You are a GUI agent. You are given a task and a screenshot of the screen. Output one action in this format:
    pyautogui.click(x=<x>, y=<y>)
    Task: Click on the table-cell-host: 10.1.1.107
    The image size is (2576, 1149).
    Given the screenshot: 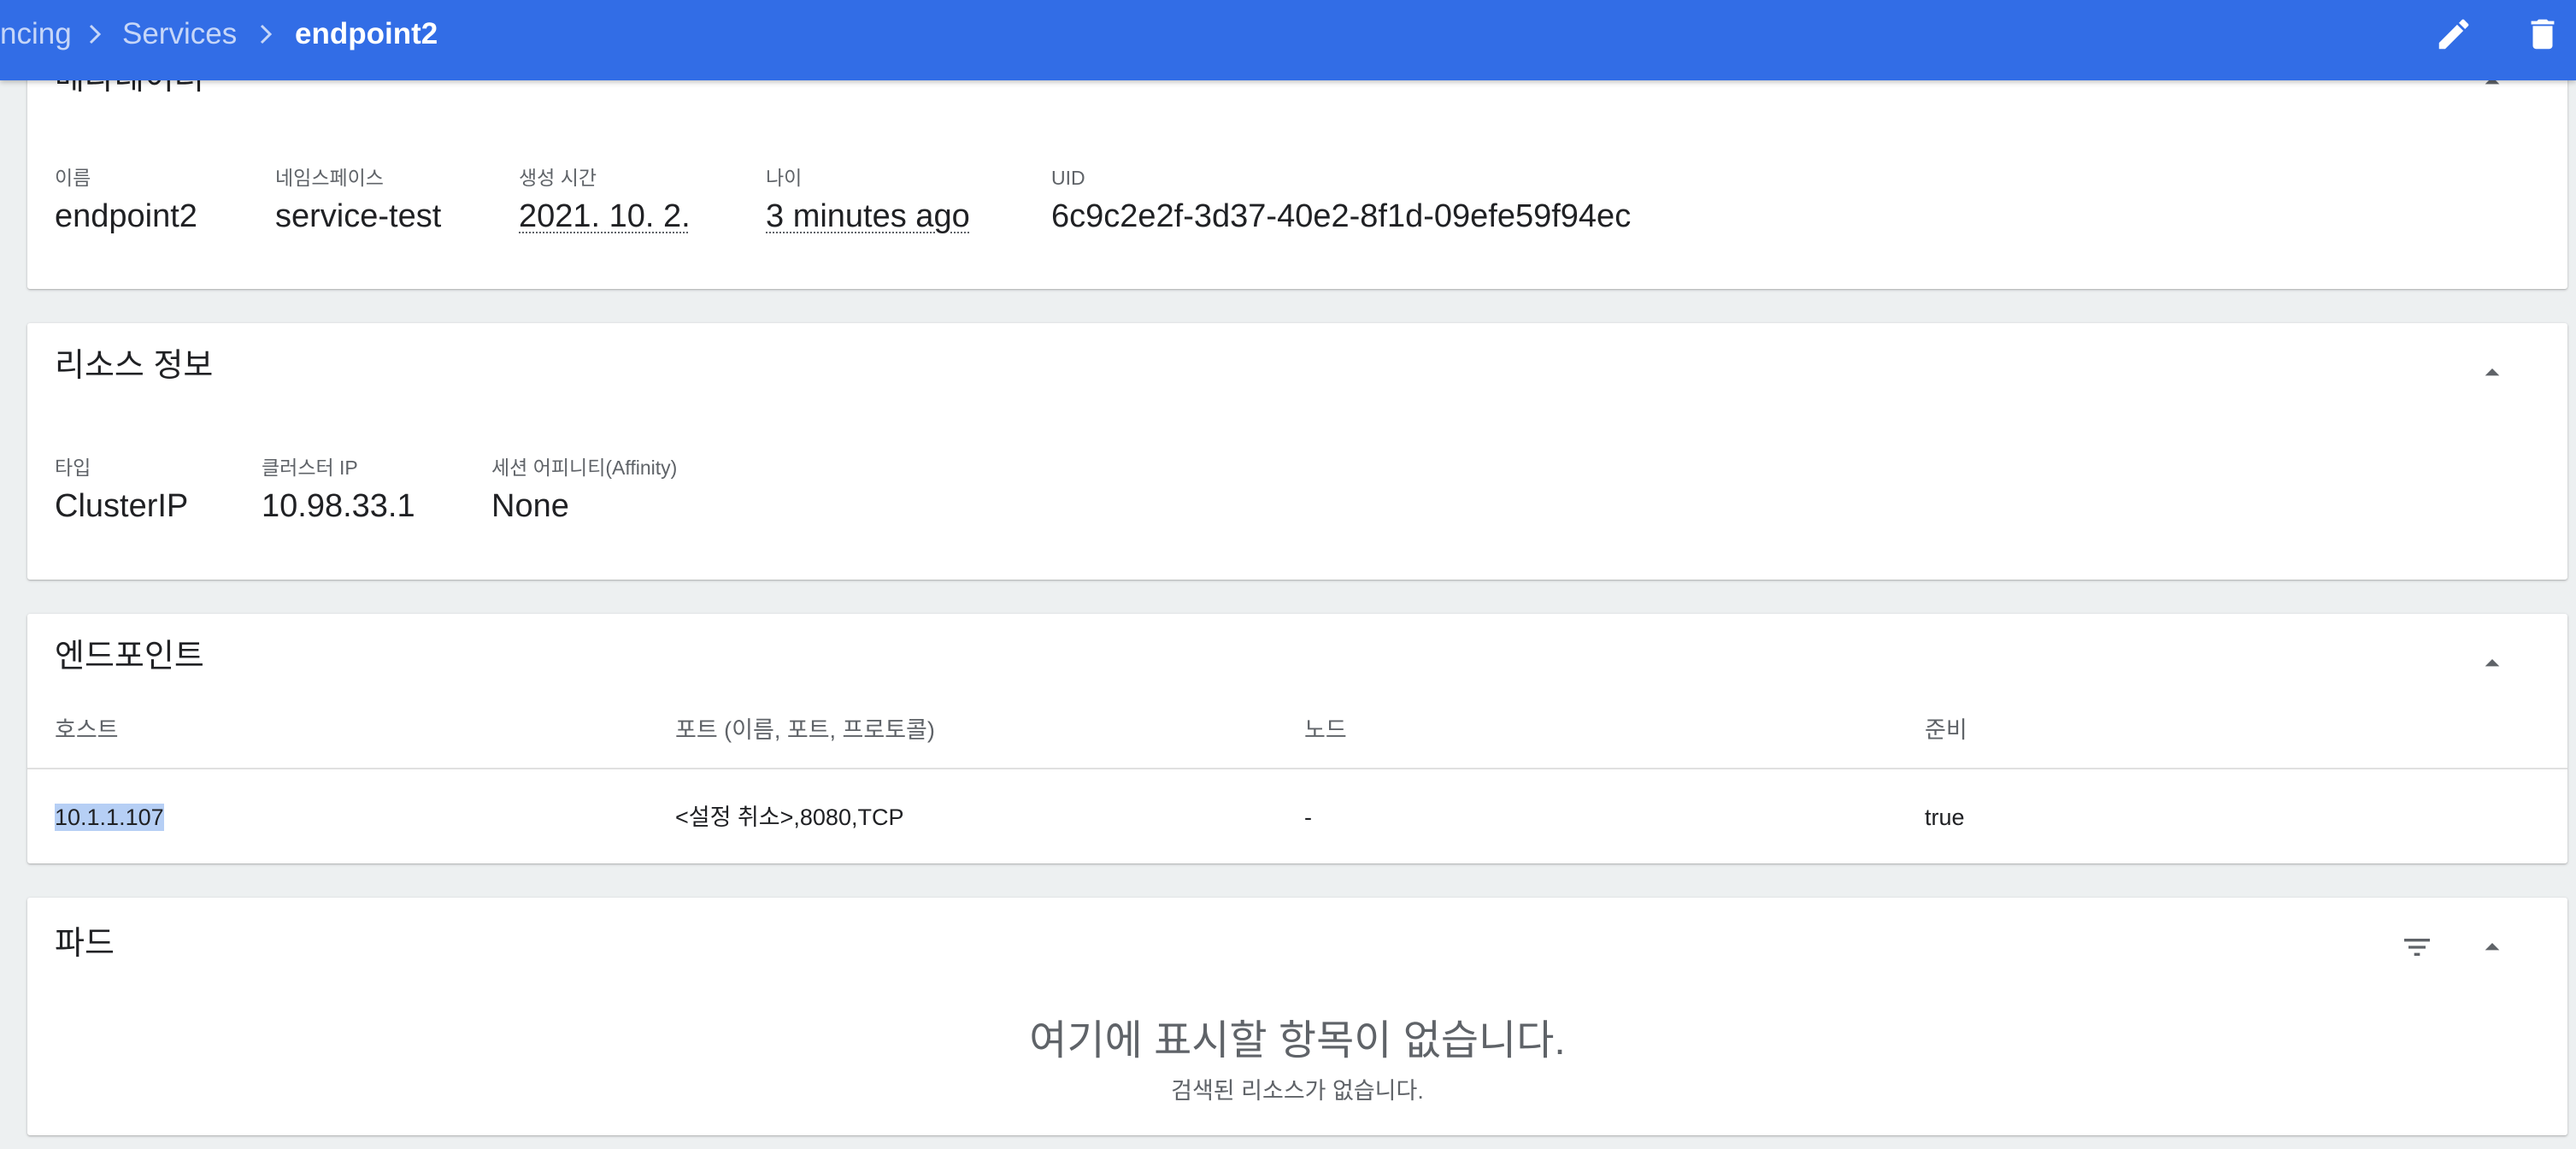 What is the action you would take?
    pyautogui.click(x=109, y=818)
    